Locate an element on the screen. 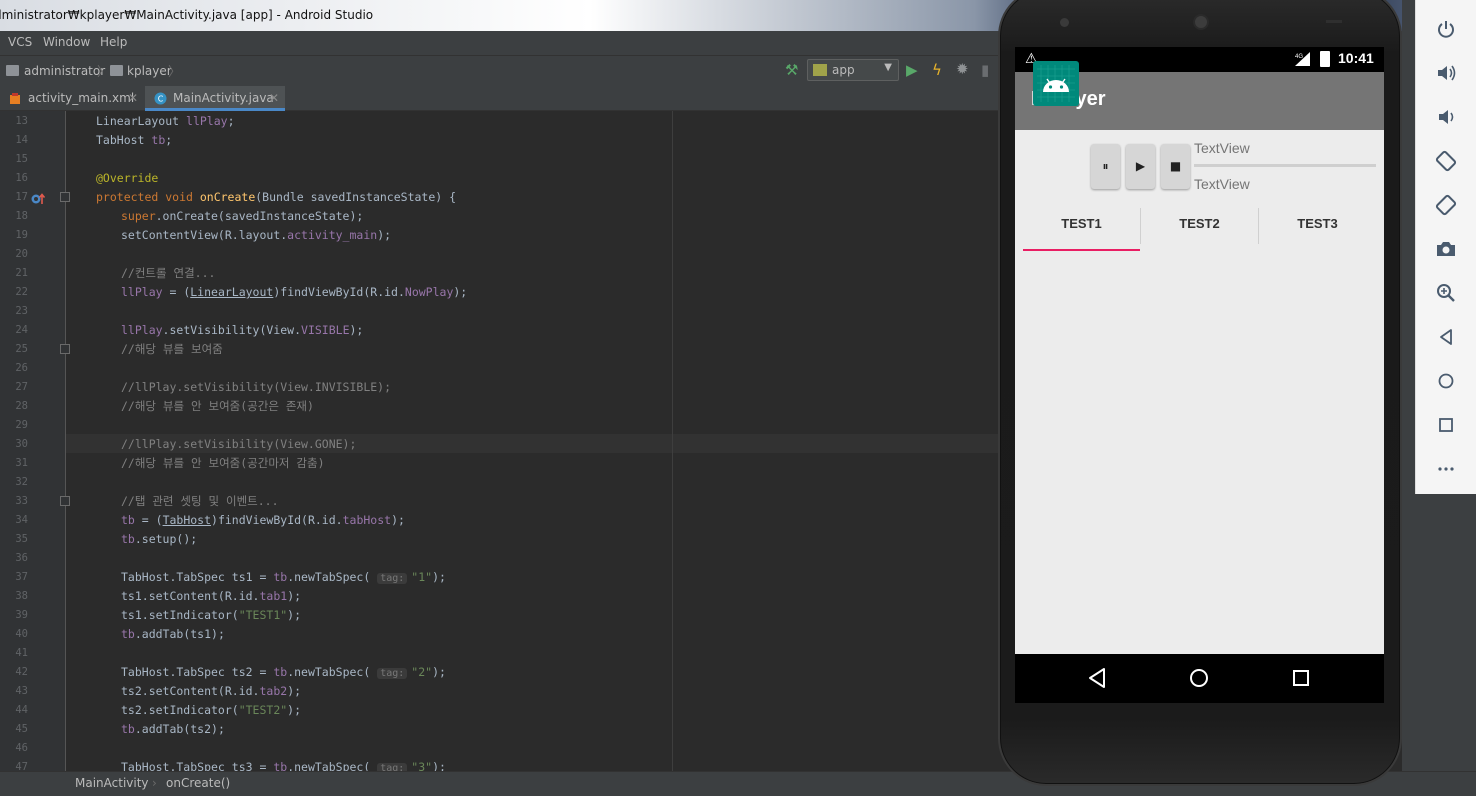  code-line: @Override is located at coordinates (127, 178).